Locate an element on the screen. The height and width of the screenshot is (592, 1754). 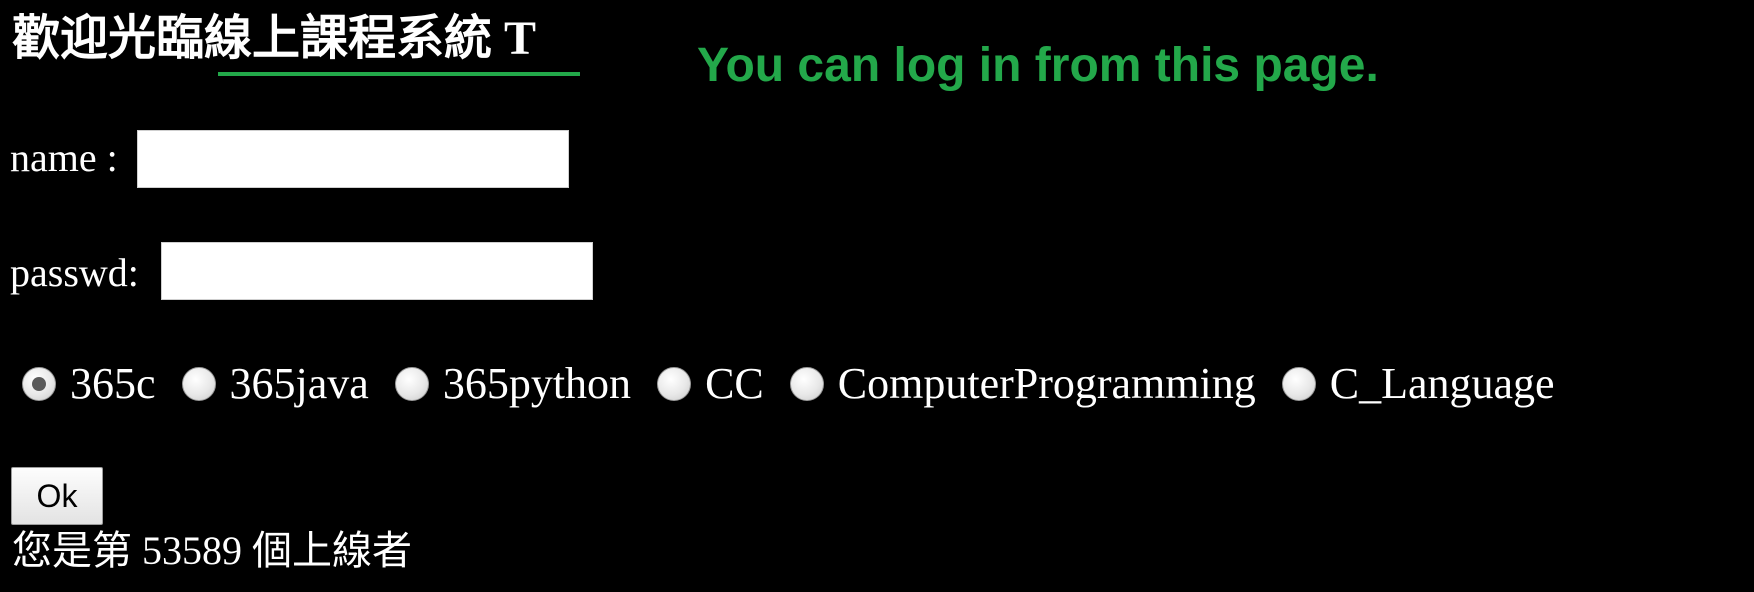
course-option-365python: 365python is located at coordinates (525, 383).